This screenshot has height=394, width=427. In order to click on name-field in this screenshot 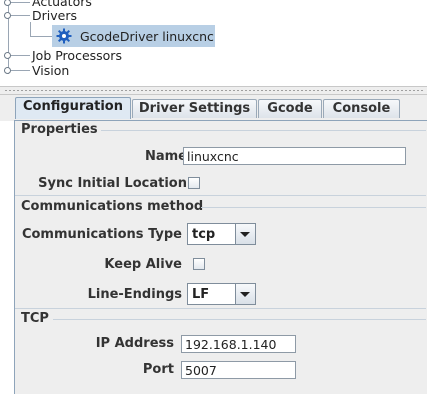, I will do `click(294, 156)`.